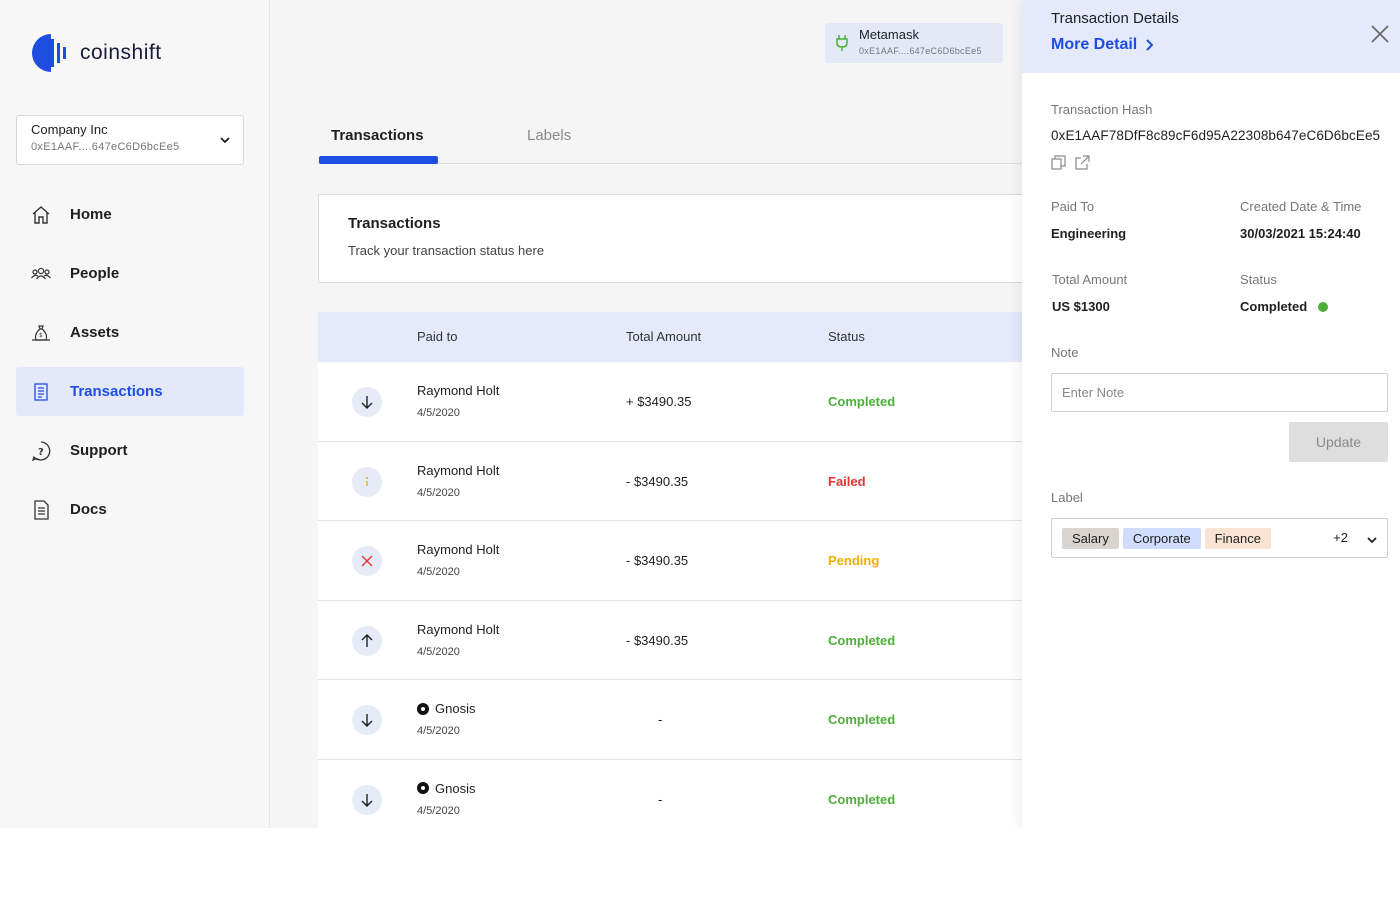 The image size is (1400, 903). I want to click on transaction-hash-label: Transaction Hash, so click(1102, 109).